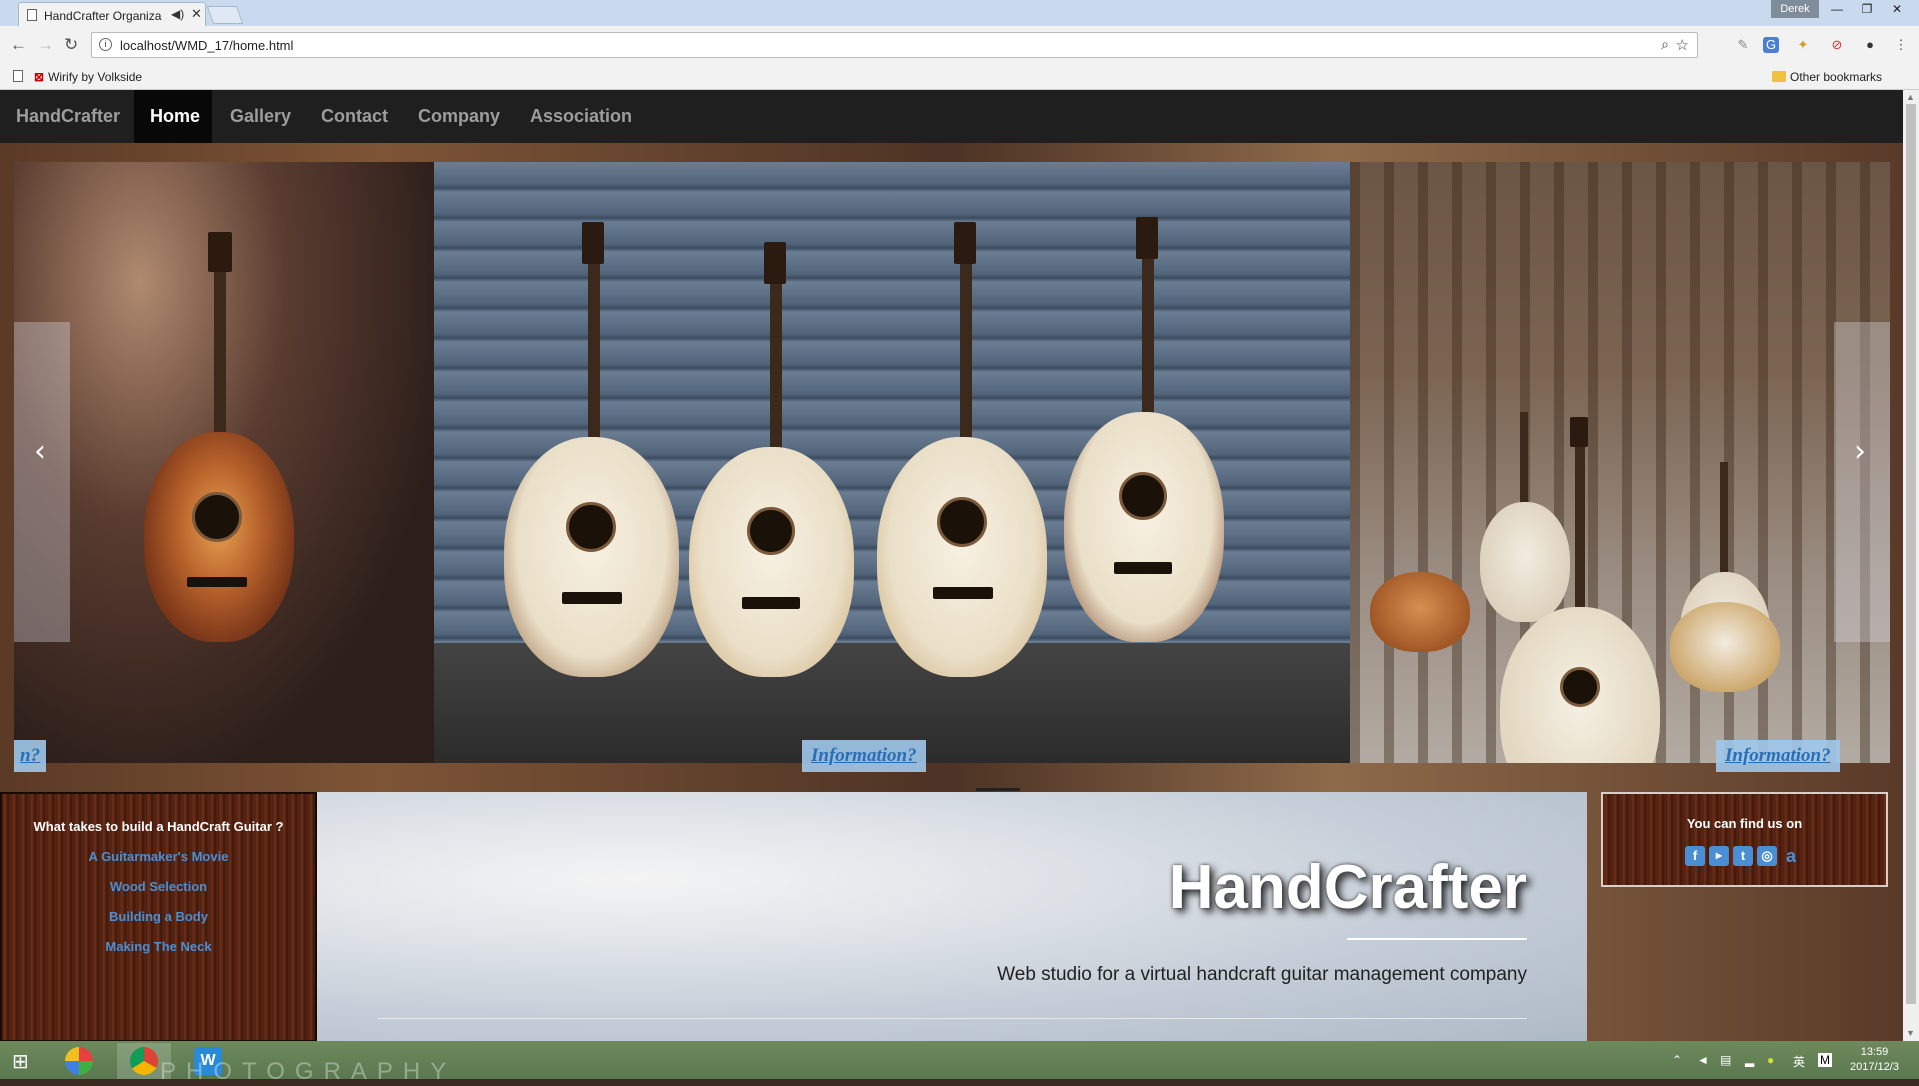 This screenshot has height=1086, width=1919. Describe the element at coordinates (1836, 77) in the screenshot. I see `other-bookmarks: Other bookmarks` at that location.